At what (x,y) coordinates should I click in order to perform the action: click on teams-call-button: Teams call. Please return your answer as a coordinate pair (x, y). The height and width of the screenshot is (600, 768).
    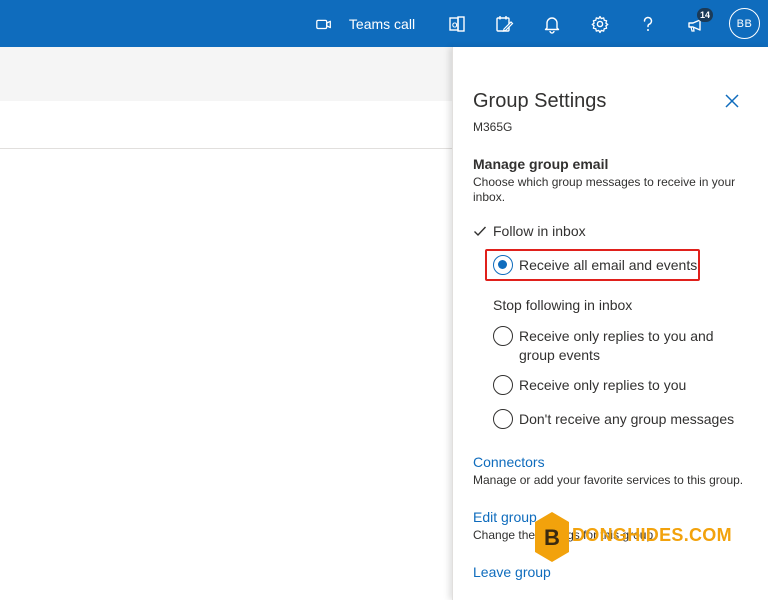
    Looking at the image, I should click on (365, 23).